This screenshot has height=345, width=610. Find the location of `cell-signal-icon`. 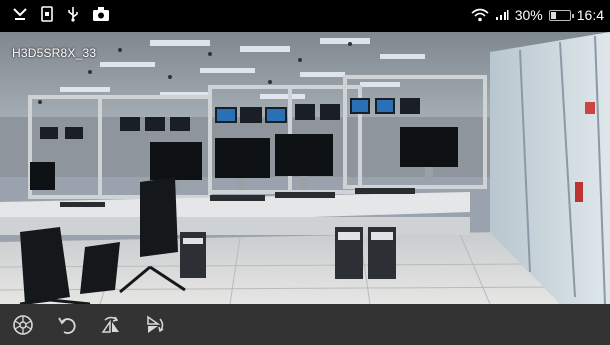

cell-signal-icon is located at coordinates (502, 15).